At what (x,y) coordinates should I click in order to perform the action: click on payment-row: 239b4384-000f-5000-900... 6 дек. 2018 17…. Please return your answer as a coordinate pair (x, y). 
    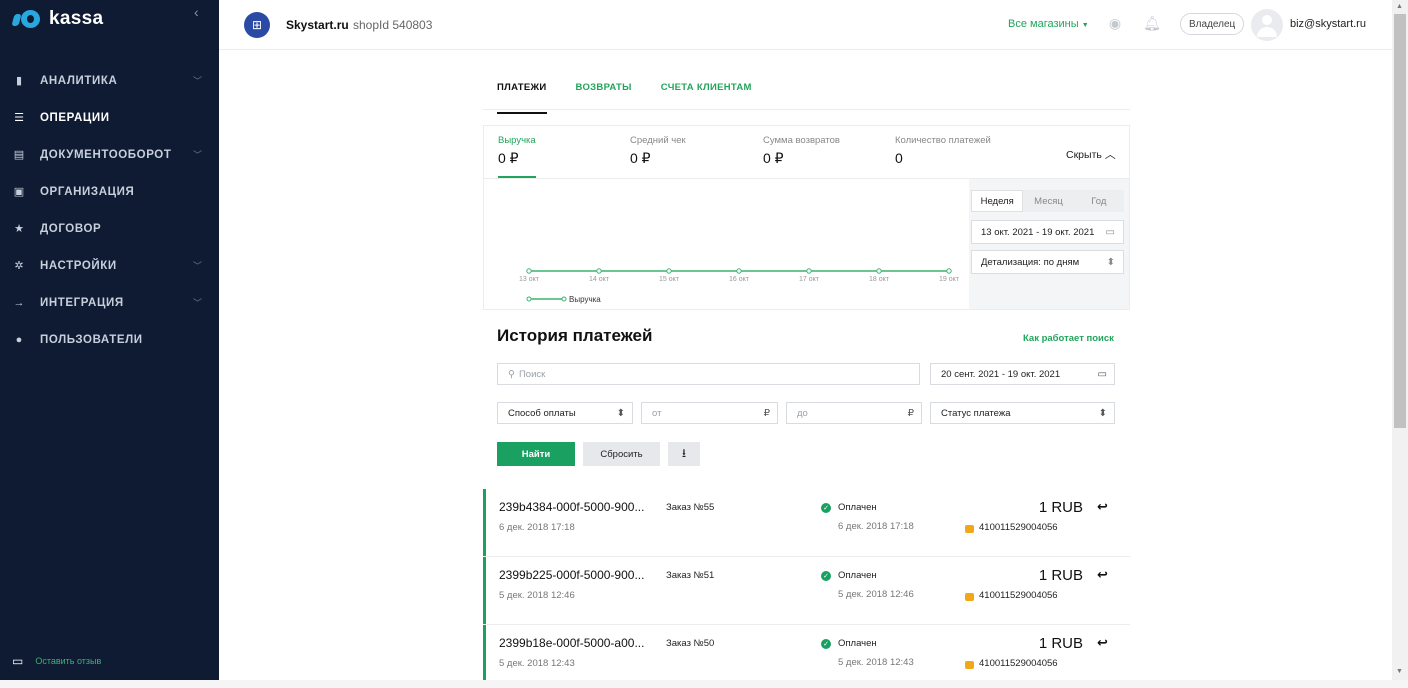
    Looking at the image, I should click on (806, 523).